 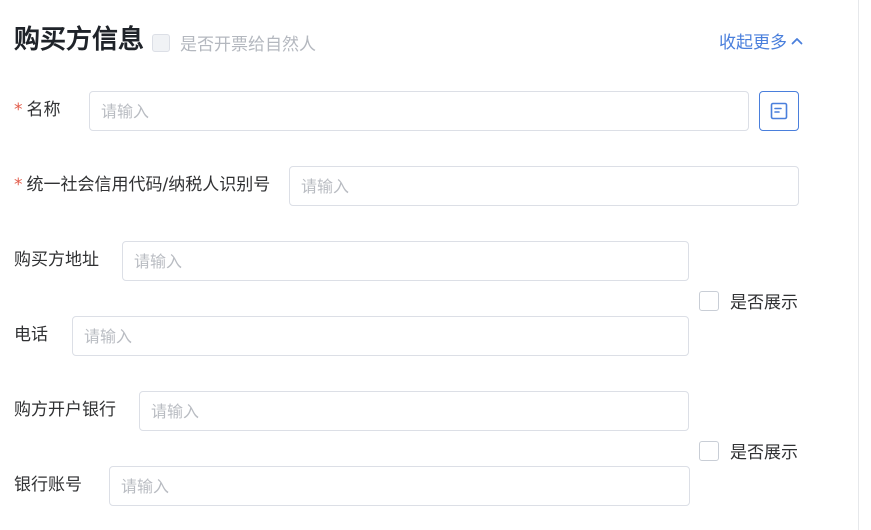 What do you see at coordinates (753, 43) in the screenshot?
I see `collapse-more-label: 收起更多` at bounding box center [753, 43].